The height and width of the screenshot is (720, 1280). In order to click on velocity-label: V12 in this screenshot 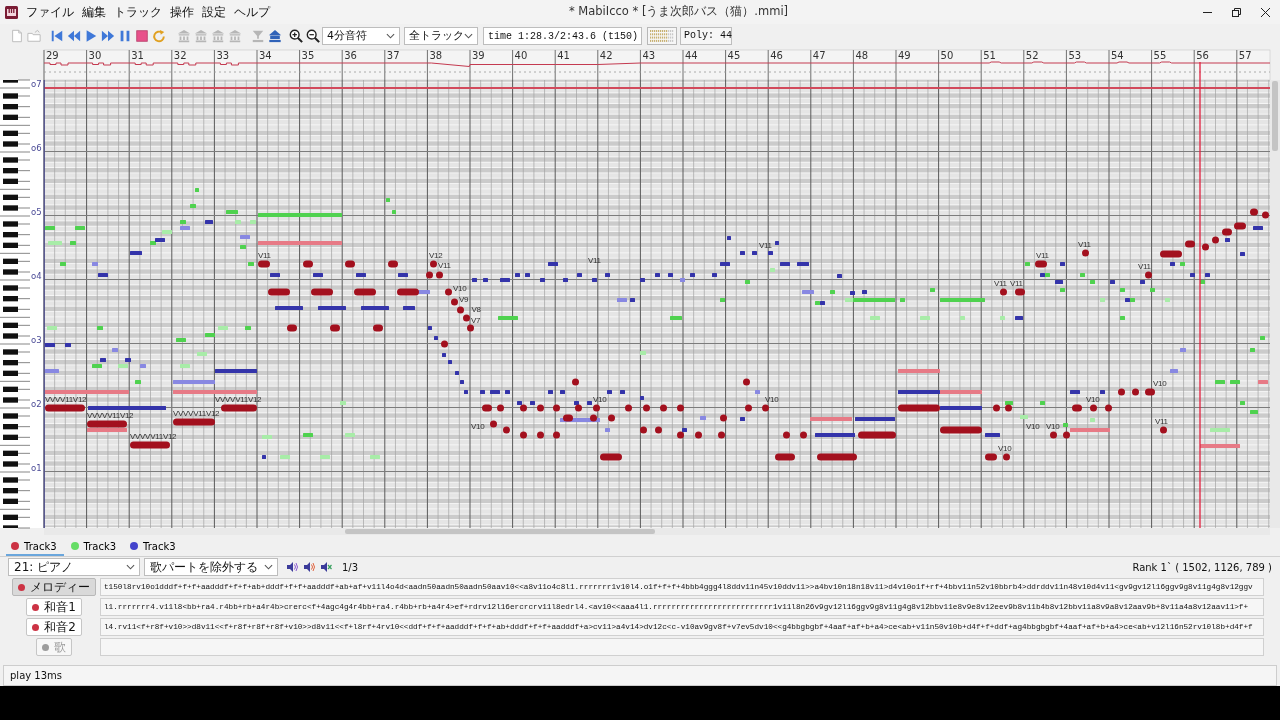, I will do `click(436, 255)`.